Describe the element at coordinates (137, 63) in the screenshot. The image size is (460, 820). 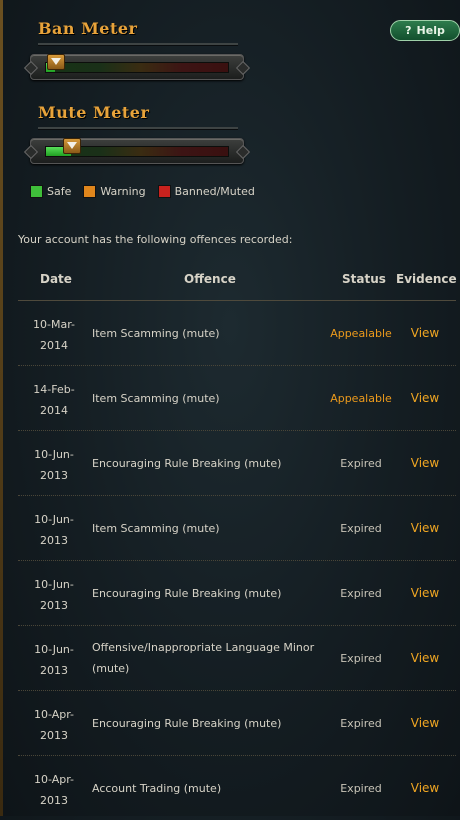
I see `ban-meter-track` at that location.